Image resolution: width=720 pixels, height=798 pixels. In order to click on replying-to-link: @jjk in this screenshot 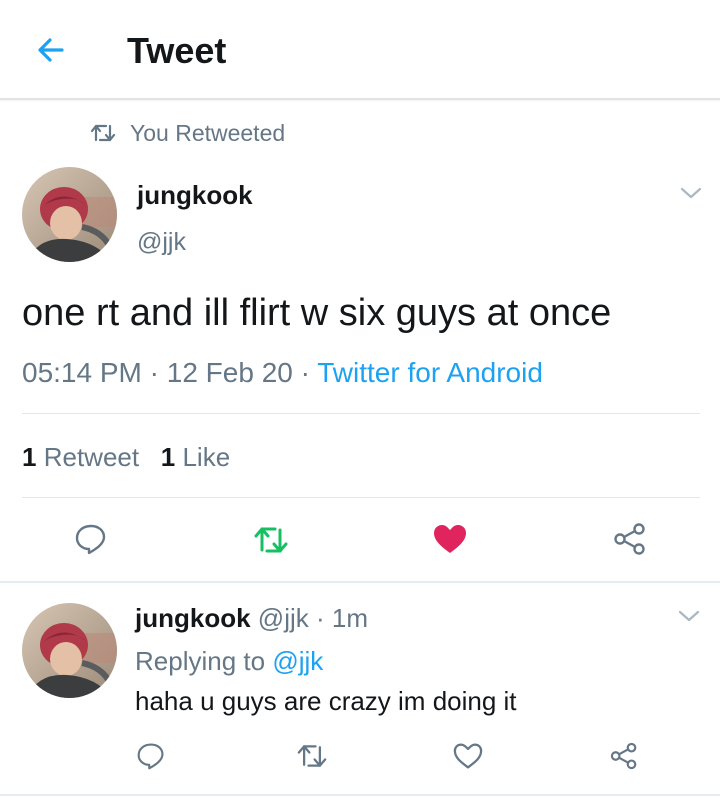, I will do `click(297, 661)`.